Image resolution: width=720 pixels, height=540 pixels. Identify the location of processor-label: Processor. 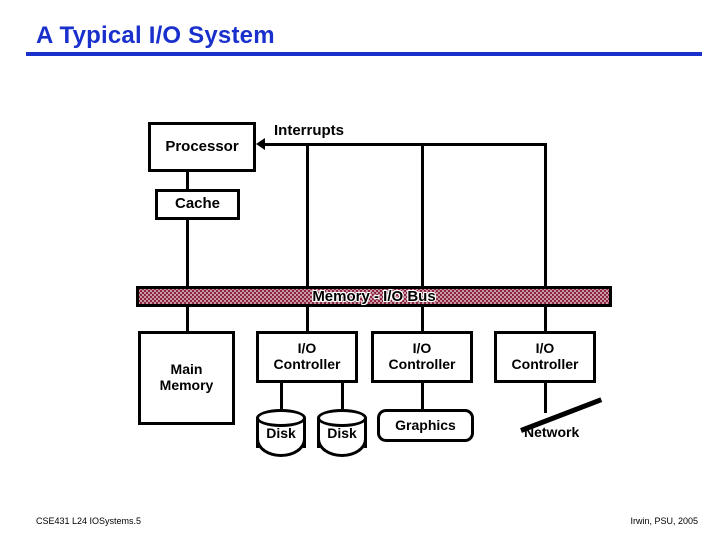
(202, 146).